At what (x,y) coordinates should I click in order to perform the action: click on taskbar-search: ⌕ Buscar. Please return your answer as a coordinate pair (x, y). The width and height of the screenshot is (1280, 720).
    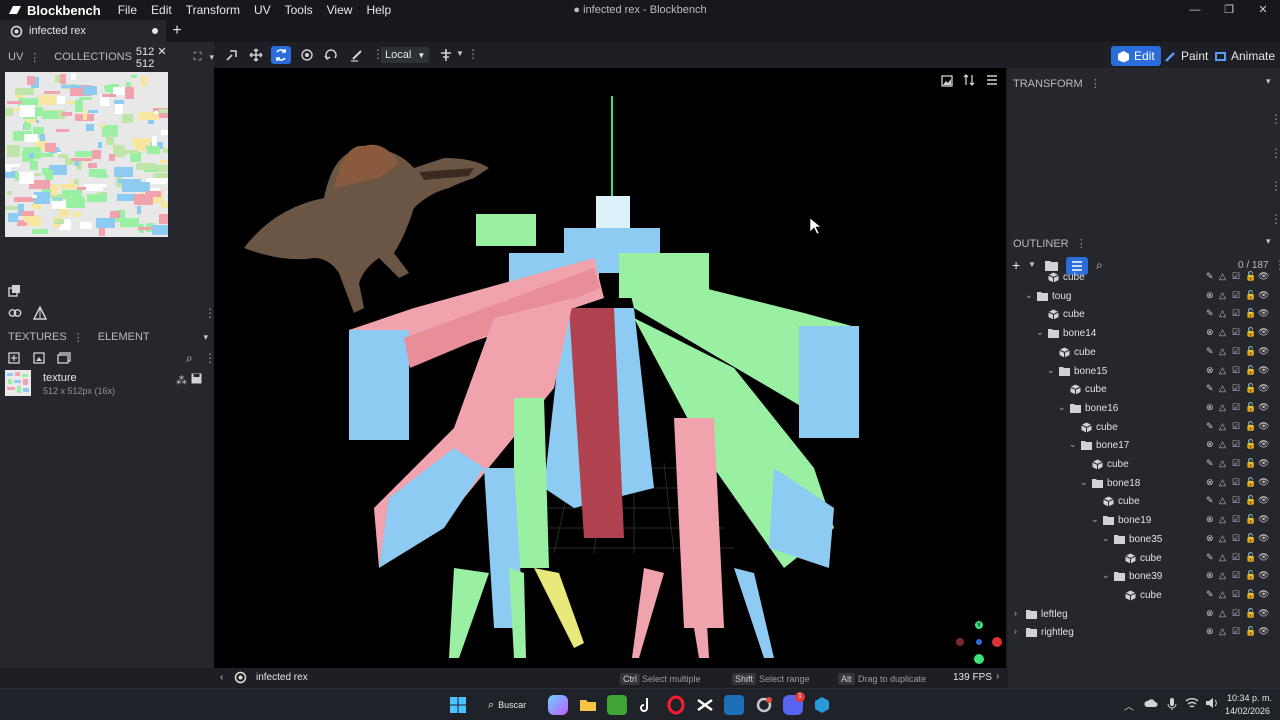
    Looking at the image, I should click on (509, 705).